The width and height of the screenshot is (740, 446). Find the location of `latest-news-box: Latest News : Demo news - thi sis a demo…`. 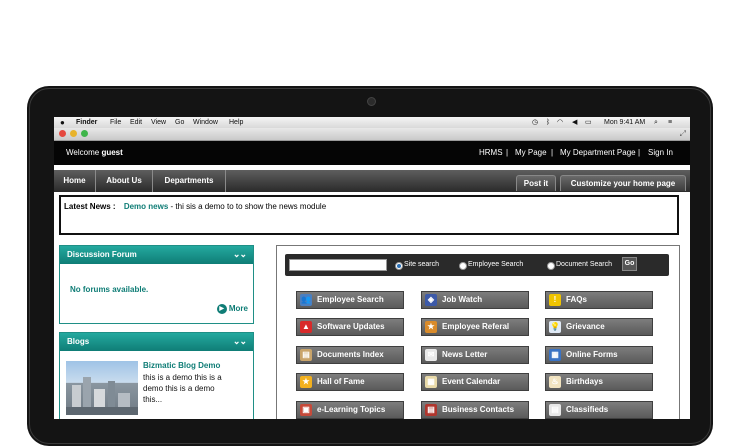

latest-news-box: Latest News : Demo news - thi sis a demo… is located at coordinates (369, 215).